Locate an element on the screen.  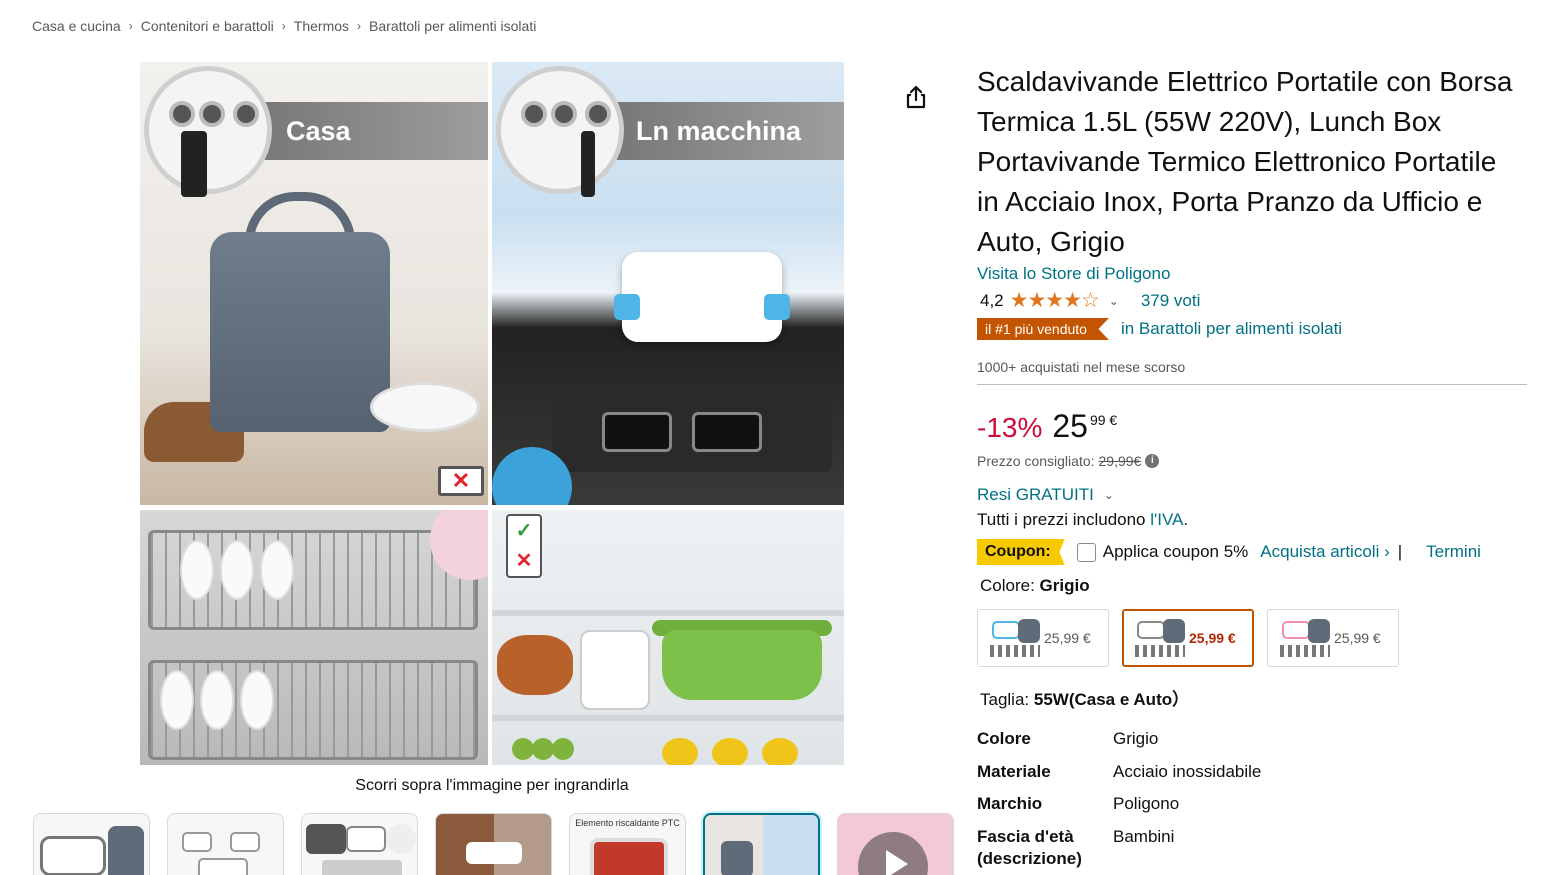
spec-row: Colore Grigio is located at coordinates (1119, 739).